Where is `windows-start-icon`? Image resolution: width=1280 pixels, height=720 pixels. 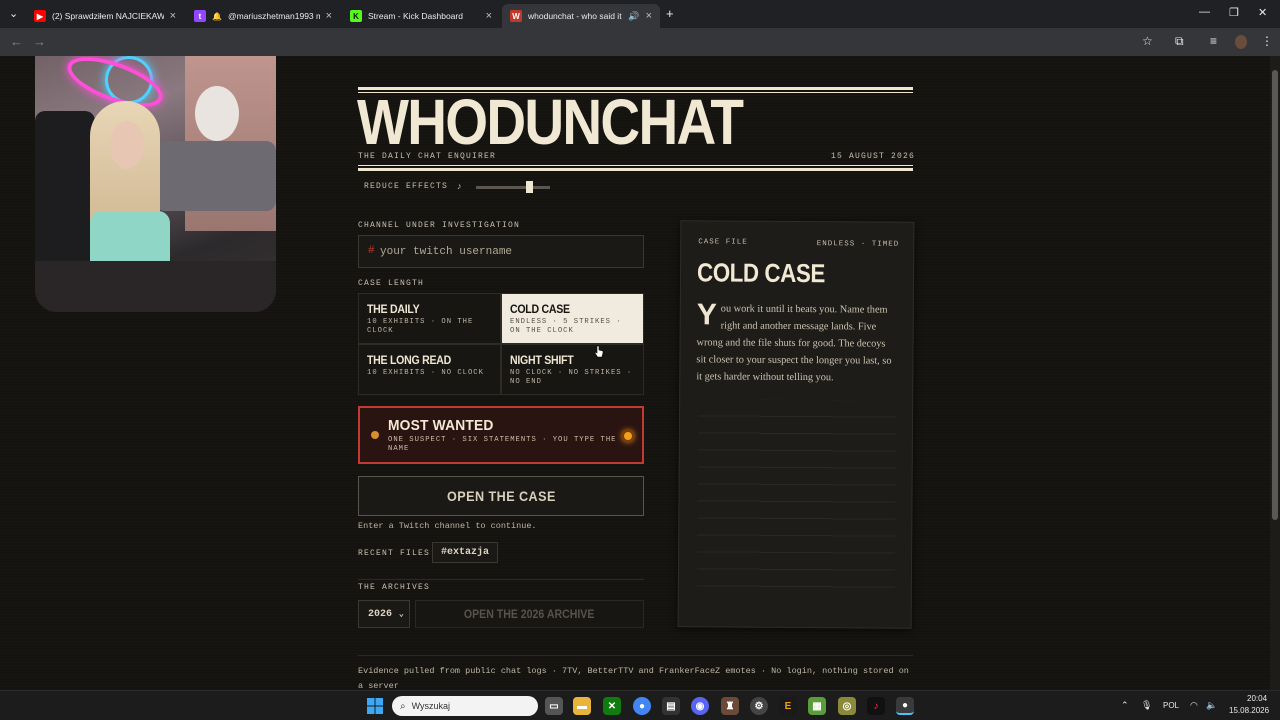 windows-start-icon is located at coordinates (375, 706).